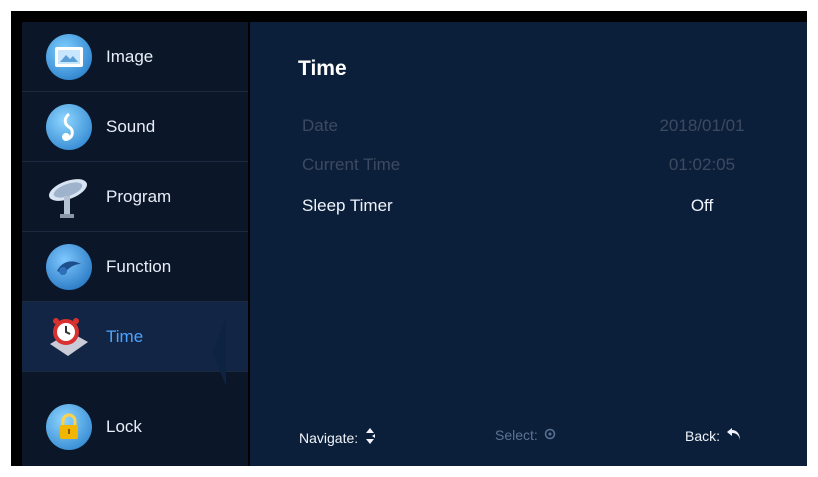 This screenshot has width=818, height=477. I want to click on back-hint: Back:, so click(713, 435).